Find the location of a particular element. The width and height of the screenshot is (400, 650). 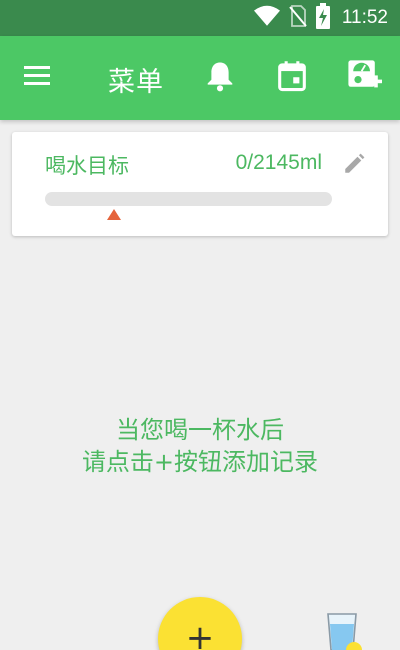

edit-pencil-icon is located at coordinates (355, 165).